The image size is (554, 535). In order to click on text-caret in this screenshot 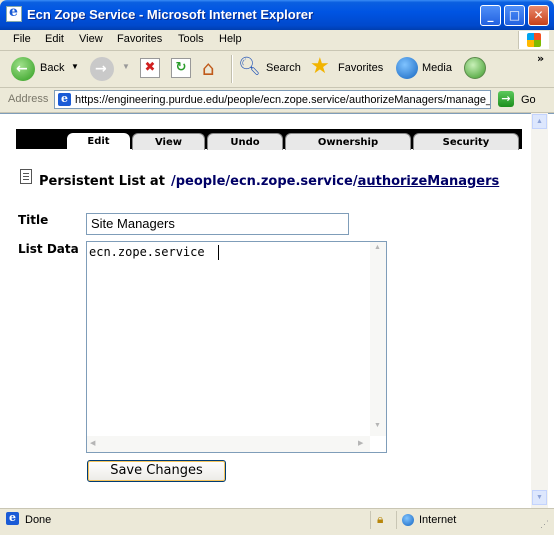, I will do `click(218, 252)`.